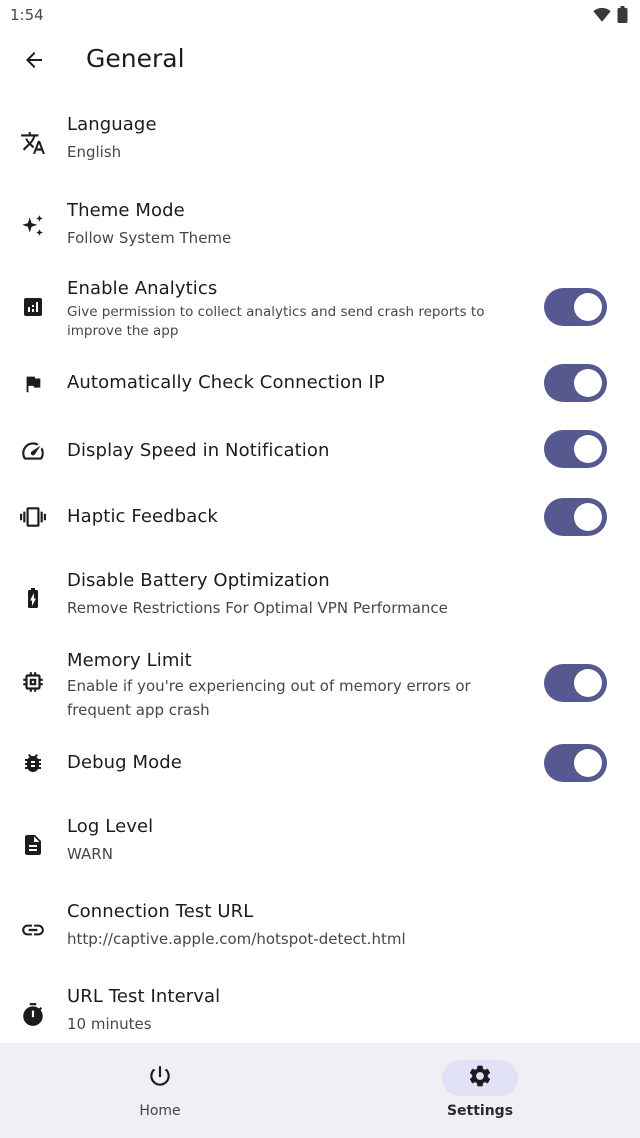 This screenshot has width=640, height=1138. Describe the element at coordinates (33, 763) in the screenshot. I see `bug-icon` at that location.